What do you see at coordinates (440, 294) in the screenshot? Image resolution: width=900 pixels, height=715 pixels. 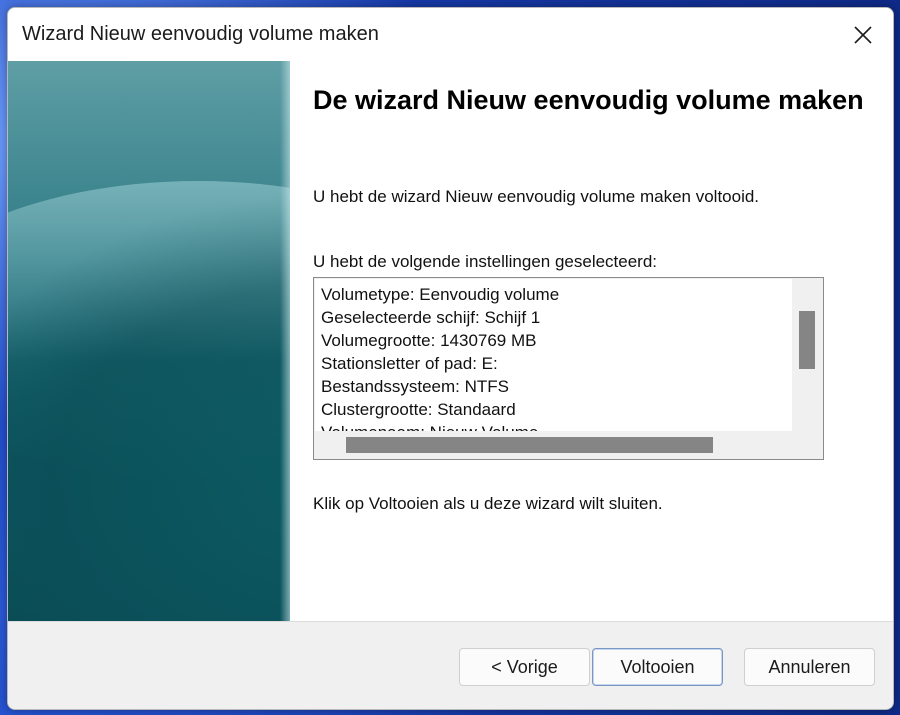 I see `list-item: Volumetype: Eenvoudig volume` at bounding box center [440, 294].